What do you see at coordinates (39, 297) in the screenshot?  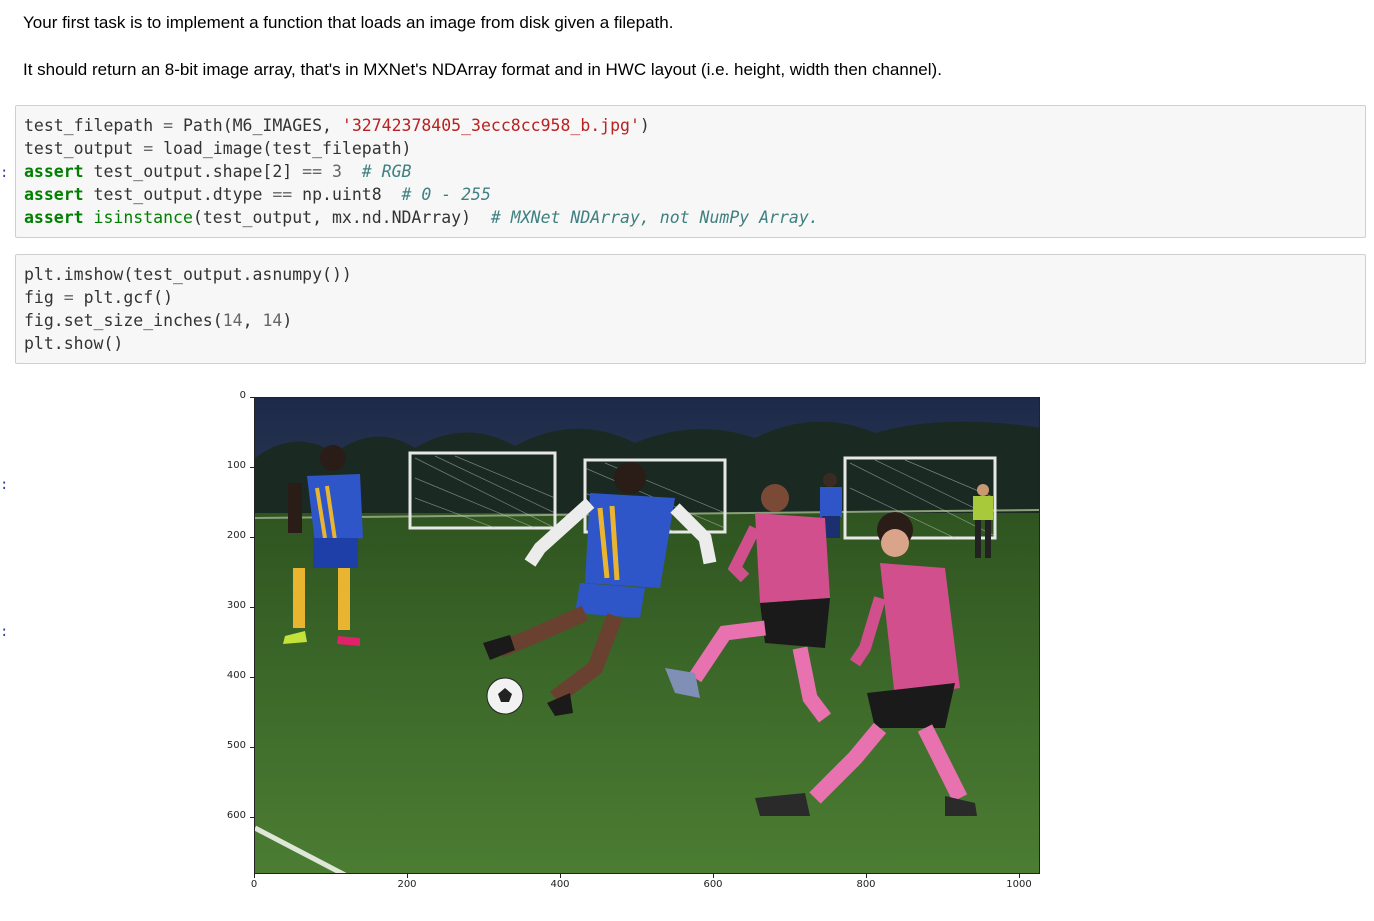 I see `code-token: fig` at bounding box center [39, 297].